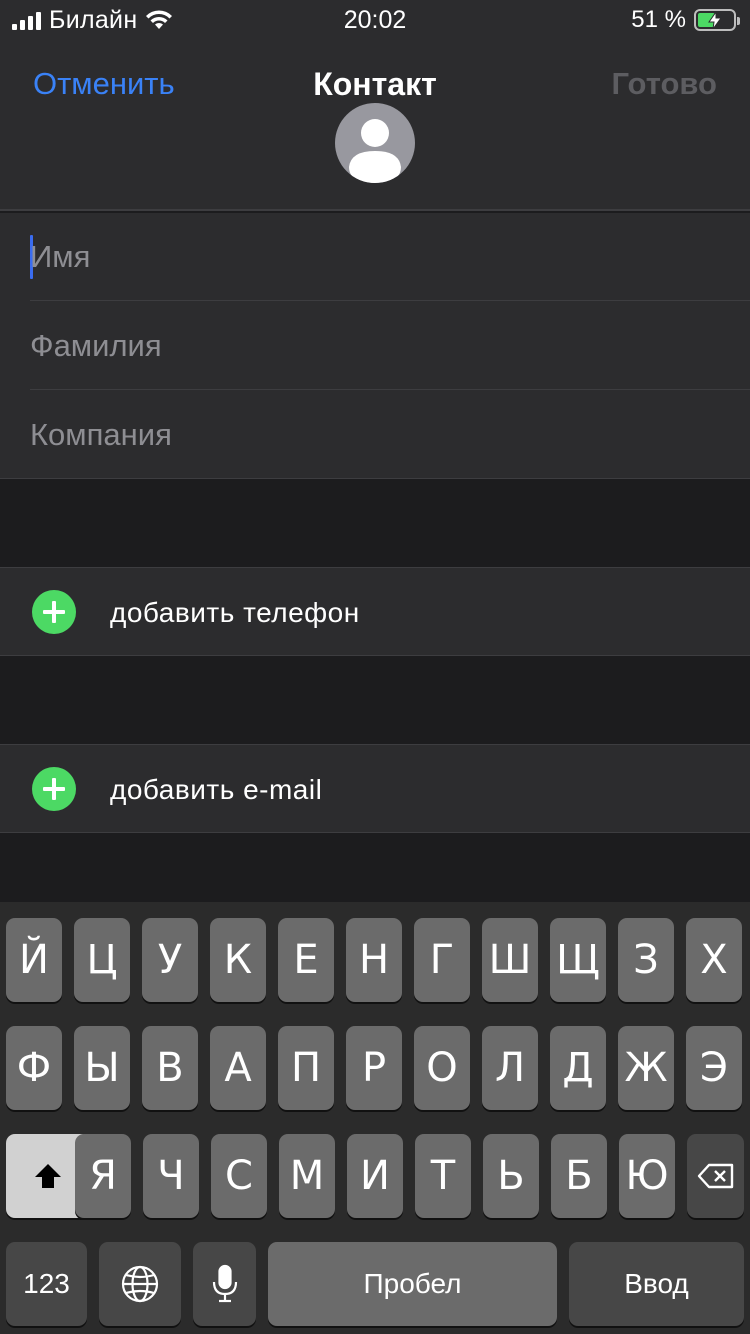  I want to click on first-name-placeholder: Имя, so click(60, 256).